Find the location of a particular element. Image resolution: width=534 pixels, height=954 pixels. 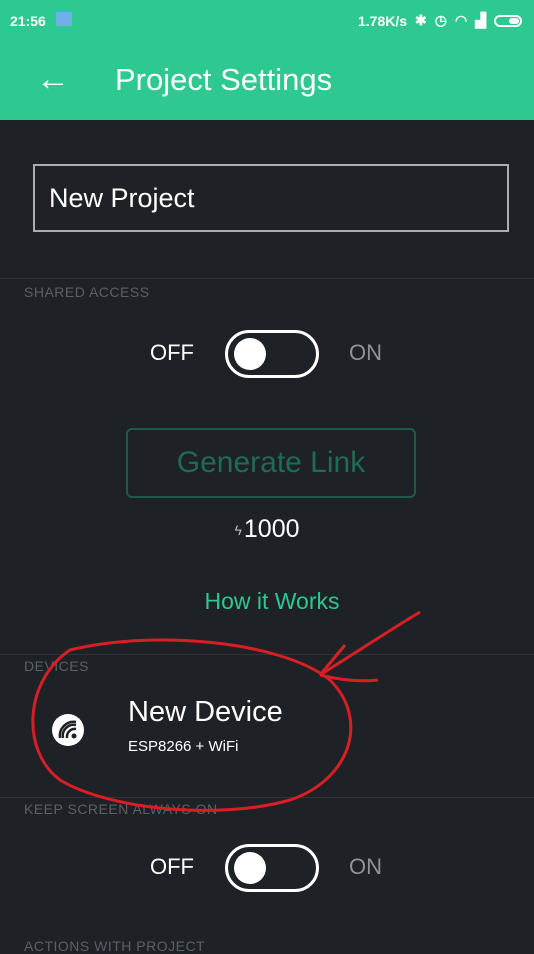

device-type: ESP8266 + WiFi is located at coordinates (183, 746).